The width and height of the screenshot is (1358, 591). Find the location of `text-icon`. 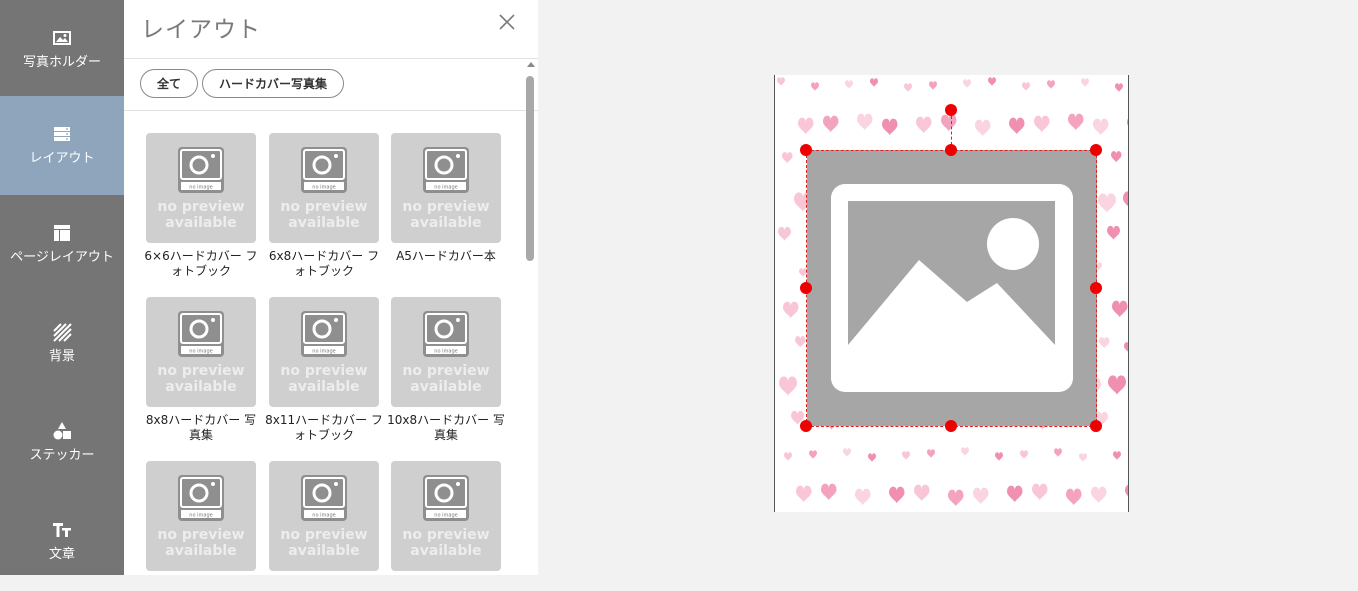

text-icon is located at coordinates (62, 530).